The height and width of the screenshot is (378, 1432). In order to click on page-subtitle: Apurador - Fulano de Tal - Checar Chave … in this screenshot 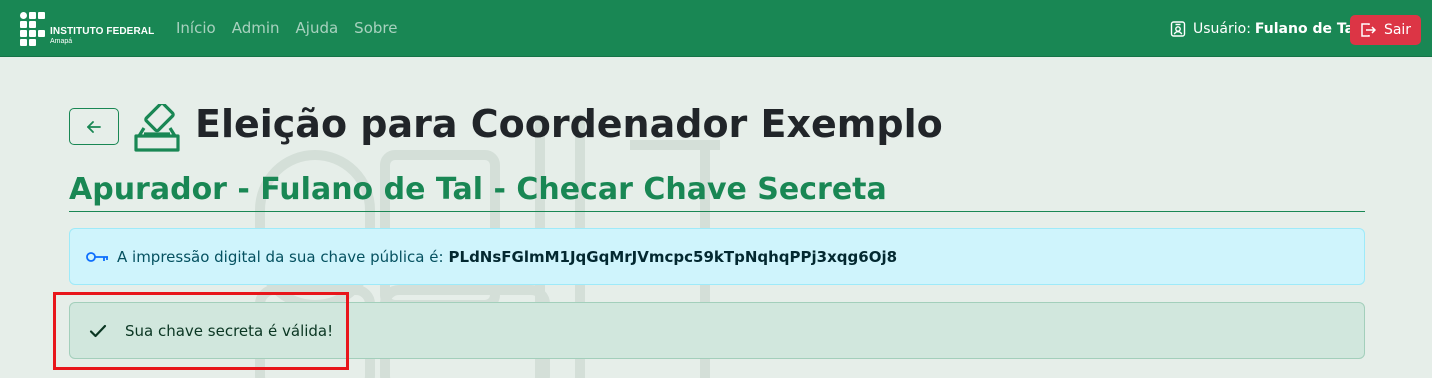, I will do `click(478, 189)`.